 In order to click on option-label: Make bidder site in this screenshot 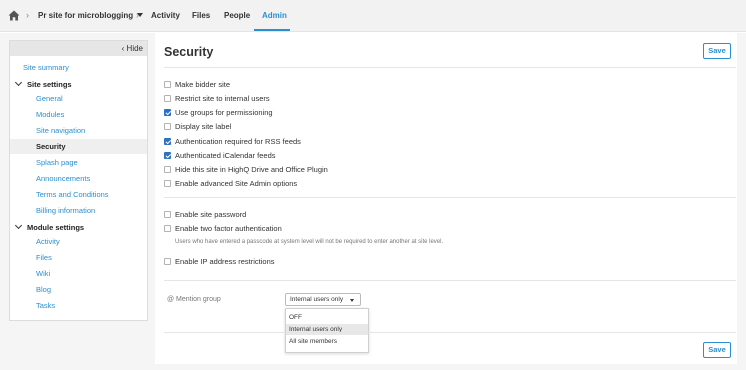, I will do `click(203, 84)`.